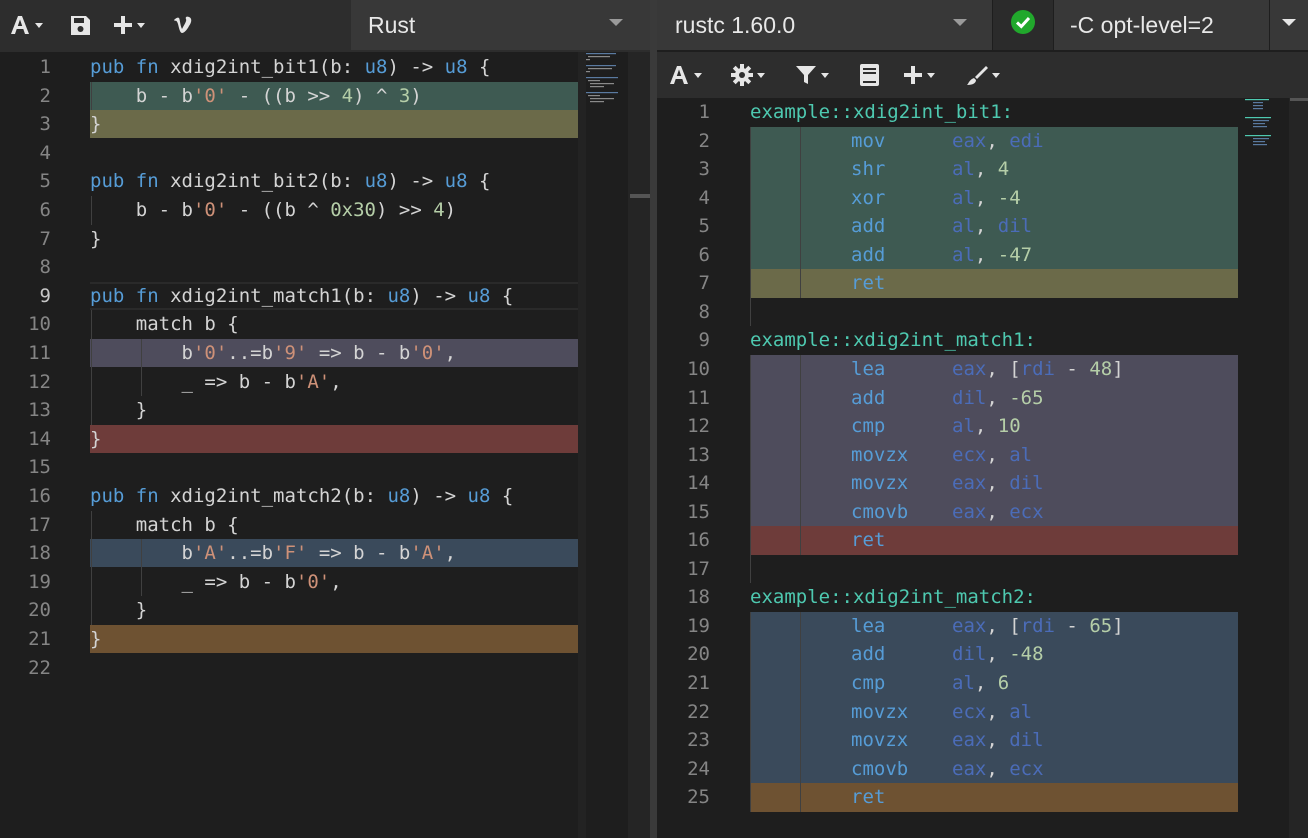 Image resolution: width=1308 pixels, height=838 pixels. Describe the element at coordinates (353, 210) in the screenshot. I see `code-token: 0x30` at that location.